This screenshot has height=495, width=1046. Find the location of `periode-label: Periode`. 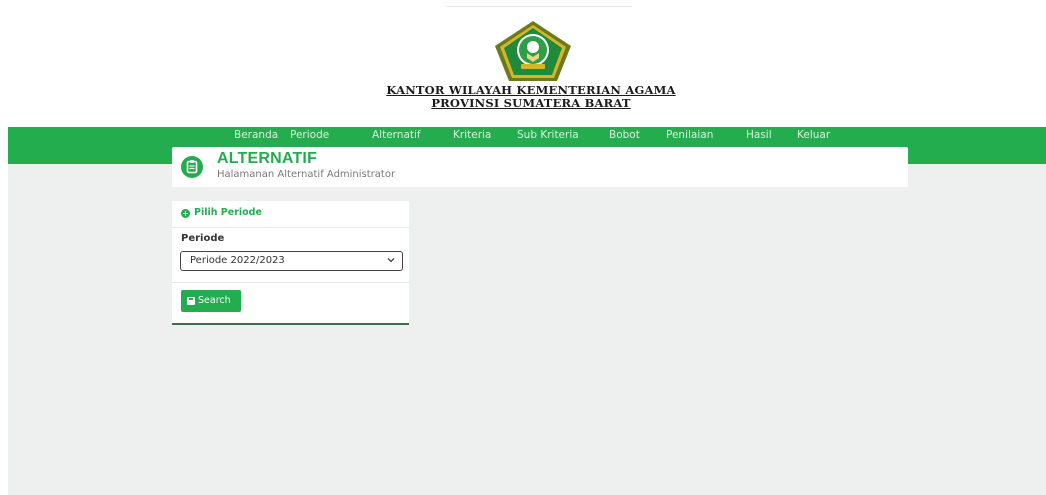

periode-label: Periode is located at coordinates (203, 238).